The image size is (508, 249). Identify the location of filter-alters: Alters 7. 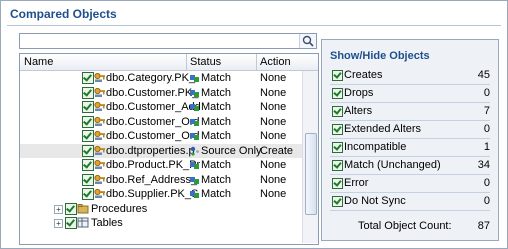
(411, 111).